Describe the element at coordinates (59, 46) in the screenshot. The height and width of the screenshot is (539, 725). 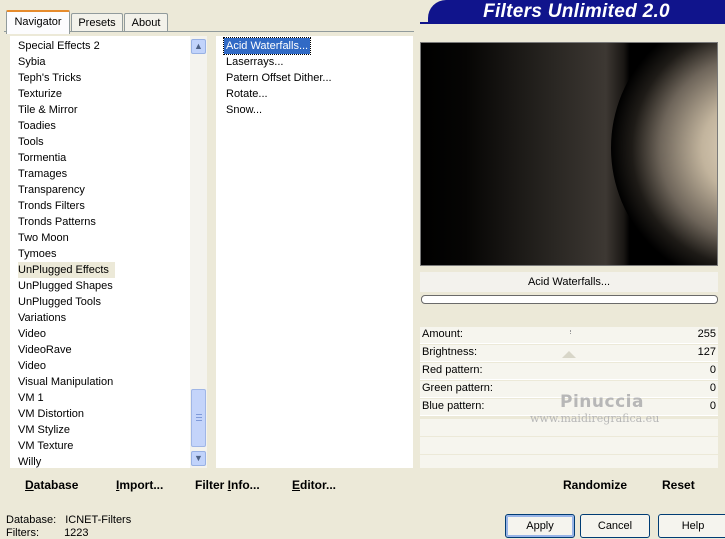
I see `category-item: Special Effects 2` at that location.